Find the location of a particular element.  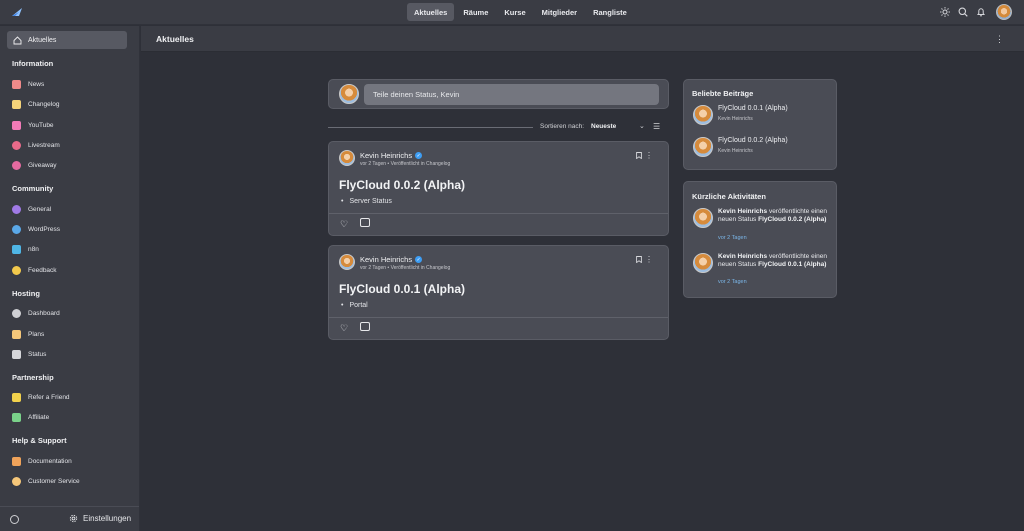

sidebar-item-label: Changelog is located at coordinates (44, 104).